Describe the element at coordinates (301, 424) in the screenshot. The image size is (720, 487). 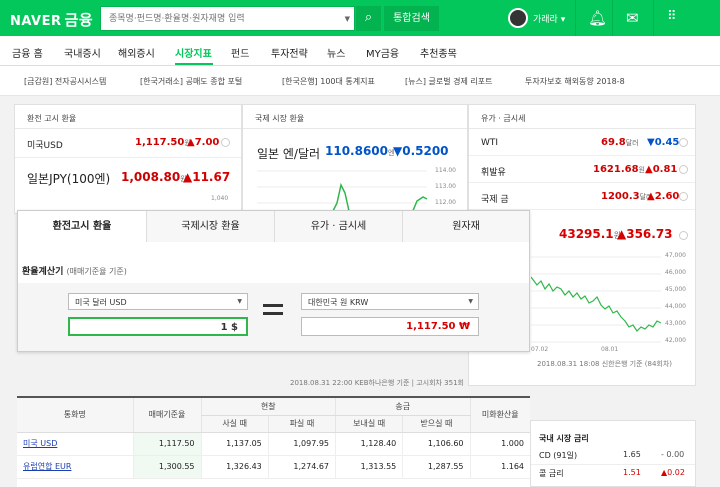
I see `col-header: 파실 때` at that location.